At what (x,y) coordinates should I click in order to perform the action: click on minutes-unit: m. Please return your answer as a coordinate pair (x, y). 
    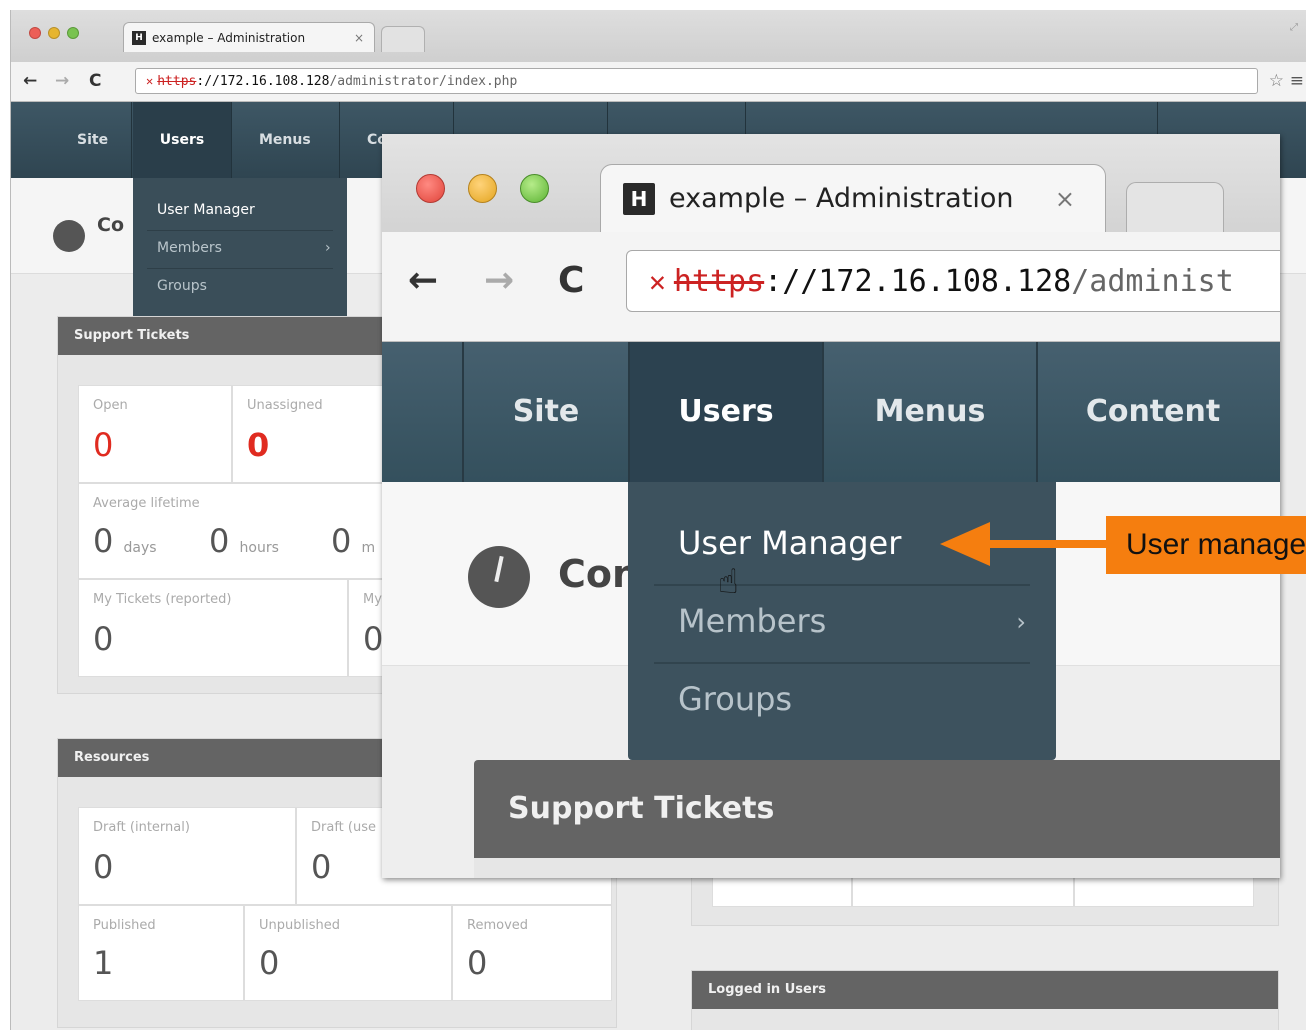
    Looking at the image, I should click on (368, 548).